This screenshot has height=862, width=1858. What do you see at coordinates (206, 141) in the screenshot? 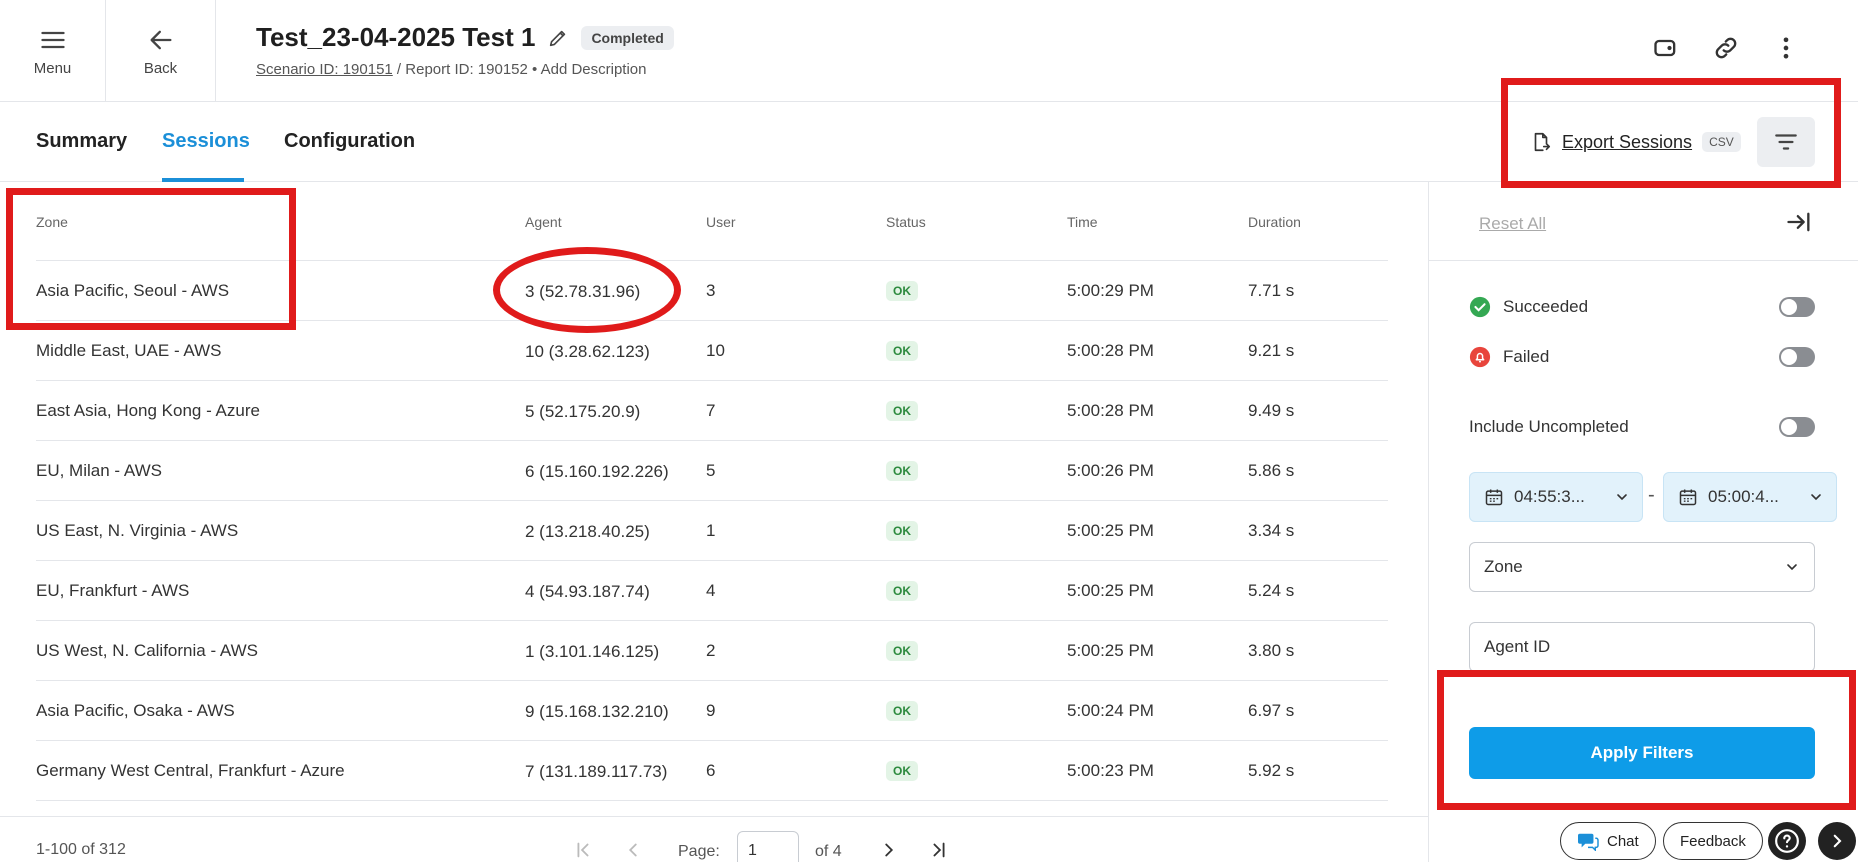
I see `tab-sessions: Sessions` at bounding box center [206, 141].